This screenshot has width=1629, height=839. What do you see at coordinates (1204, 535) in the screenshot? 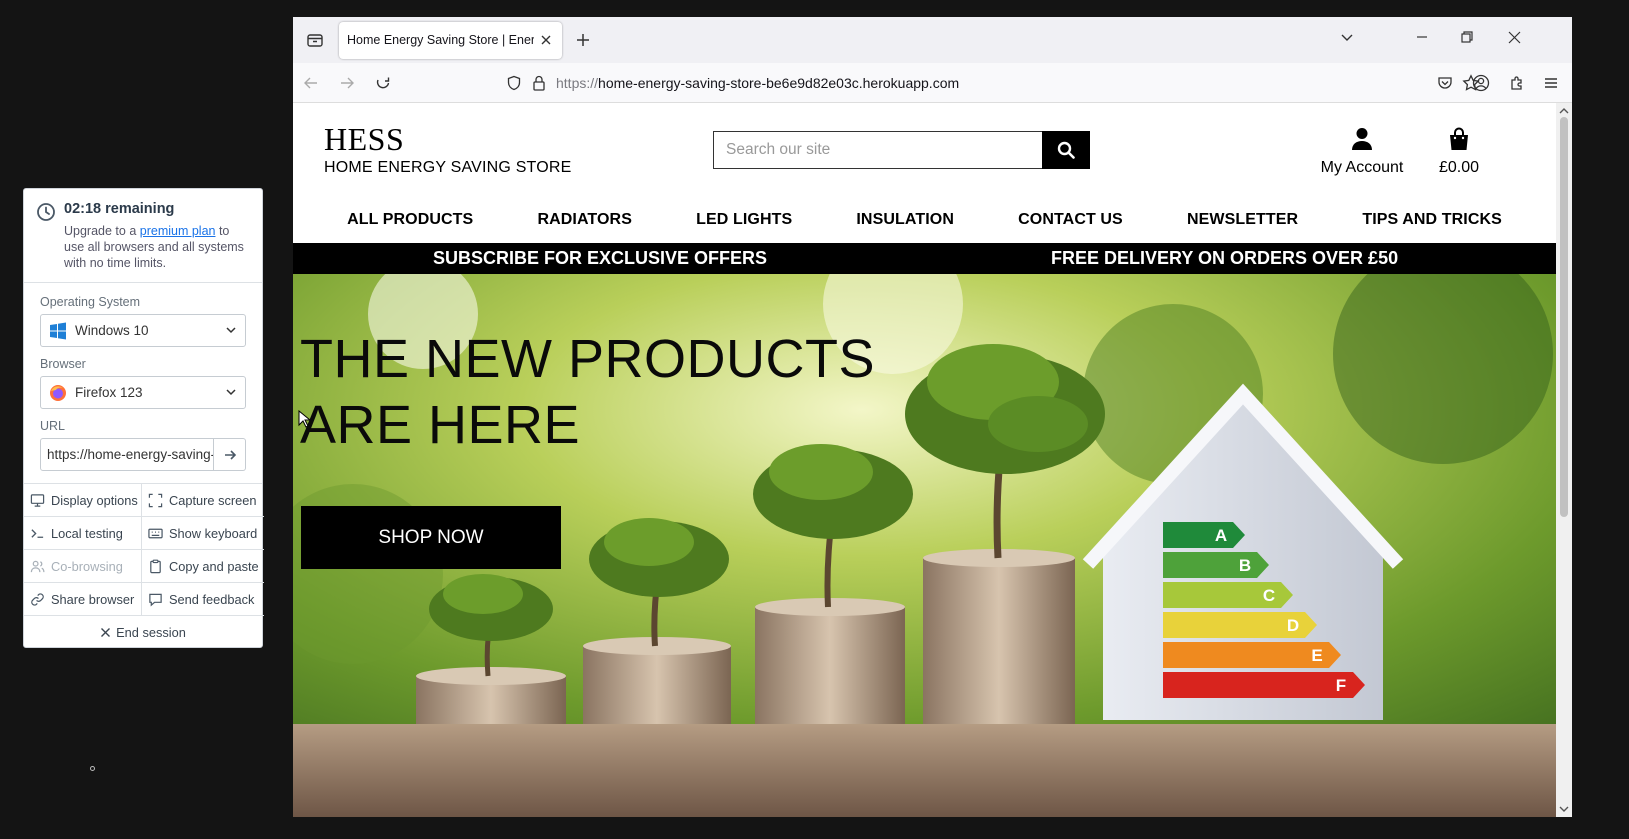
I see `energy-bar-a` at bounding box center [1204, 535].